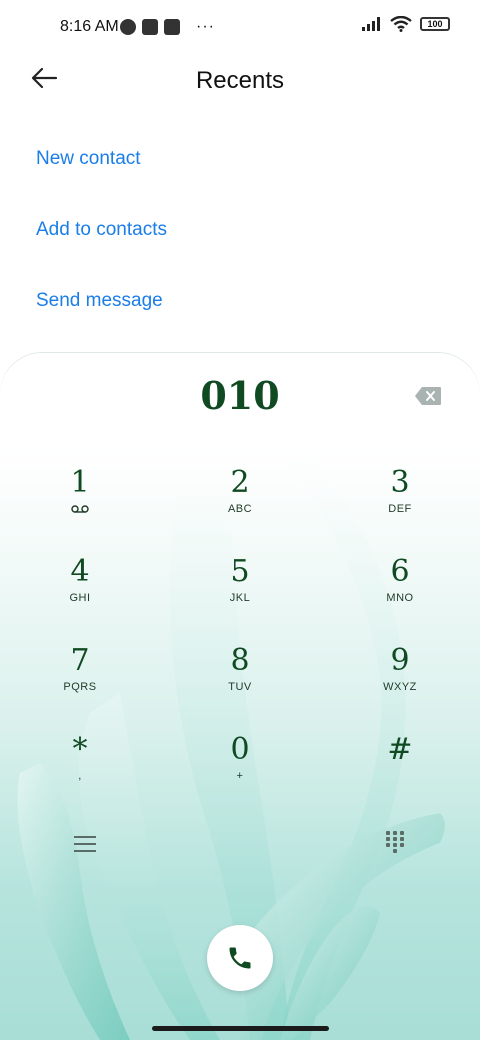 The height and width of the screenshot is (1040, 480). I want to click on call-button, so click(240, 958).